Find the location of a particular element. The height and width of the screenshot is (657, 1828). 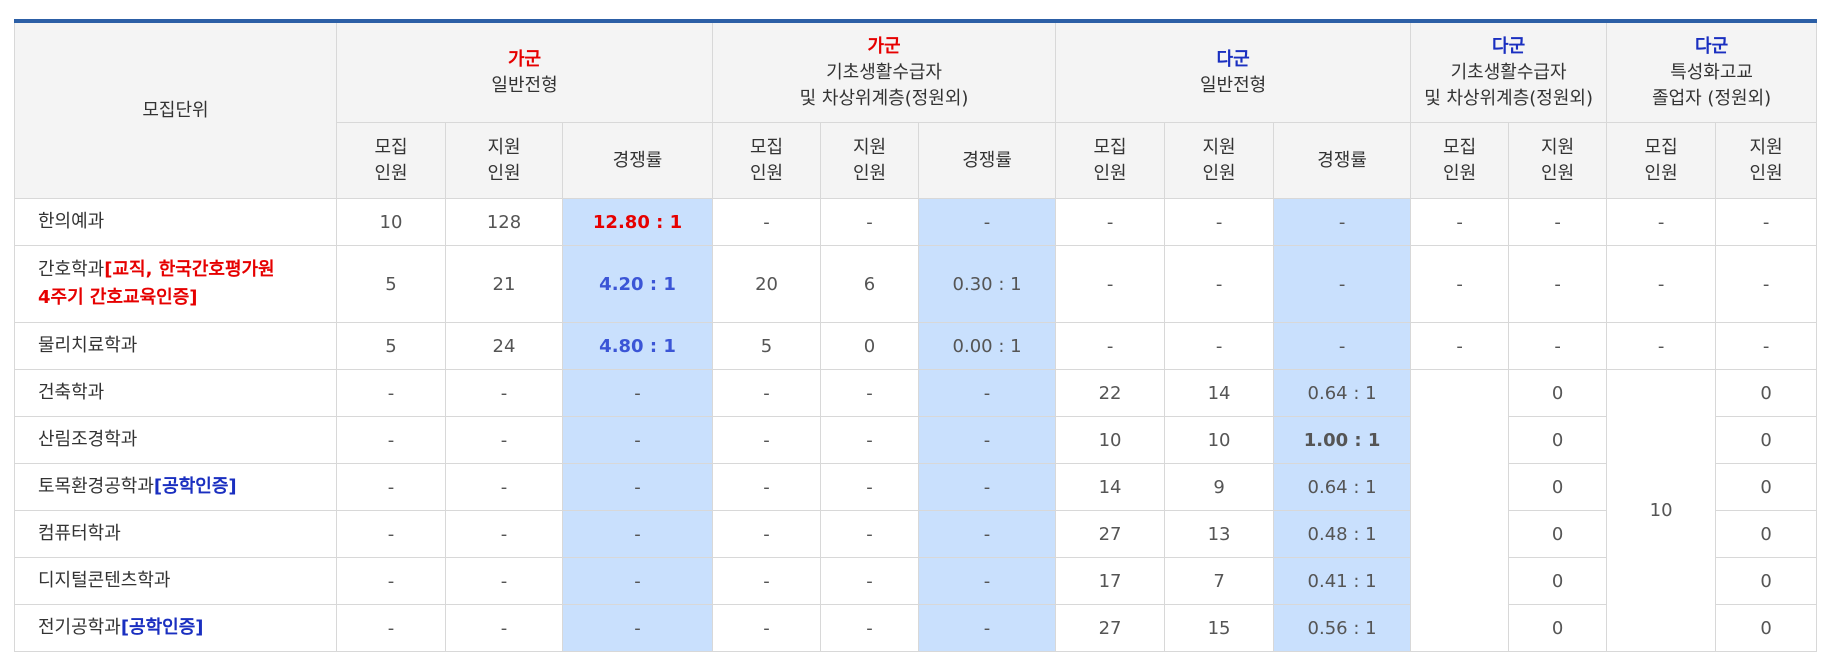

cell-c-rate: 0.56 : 1 is located at coordinates (1342, 628).